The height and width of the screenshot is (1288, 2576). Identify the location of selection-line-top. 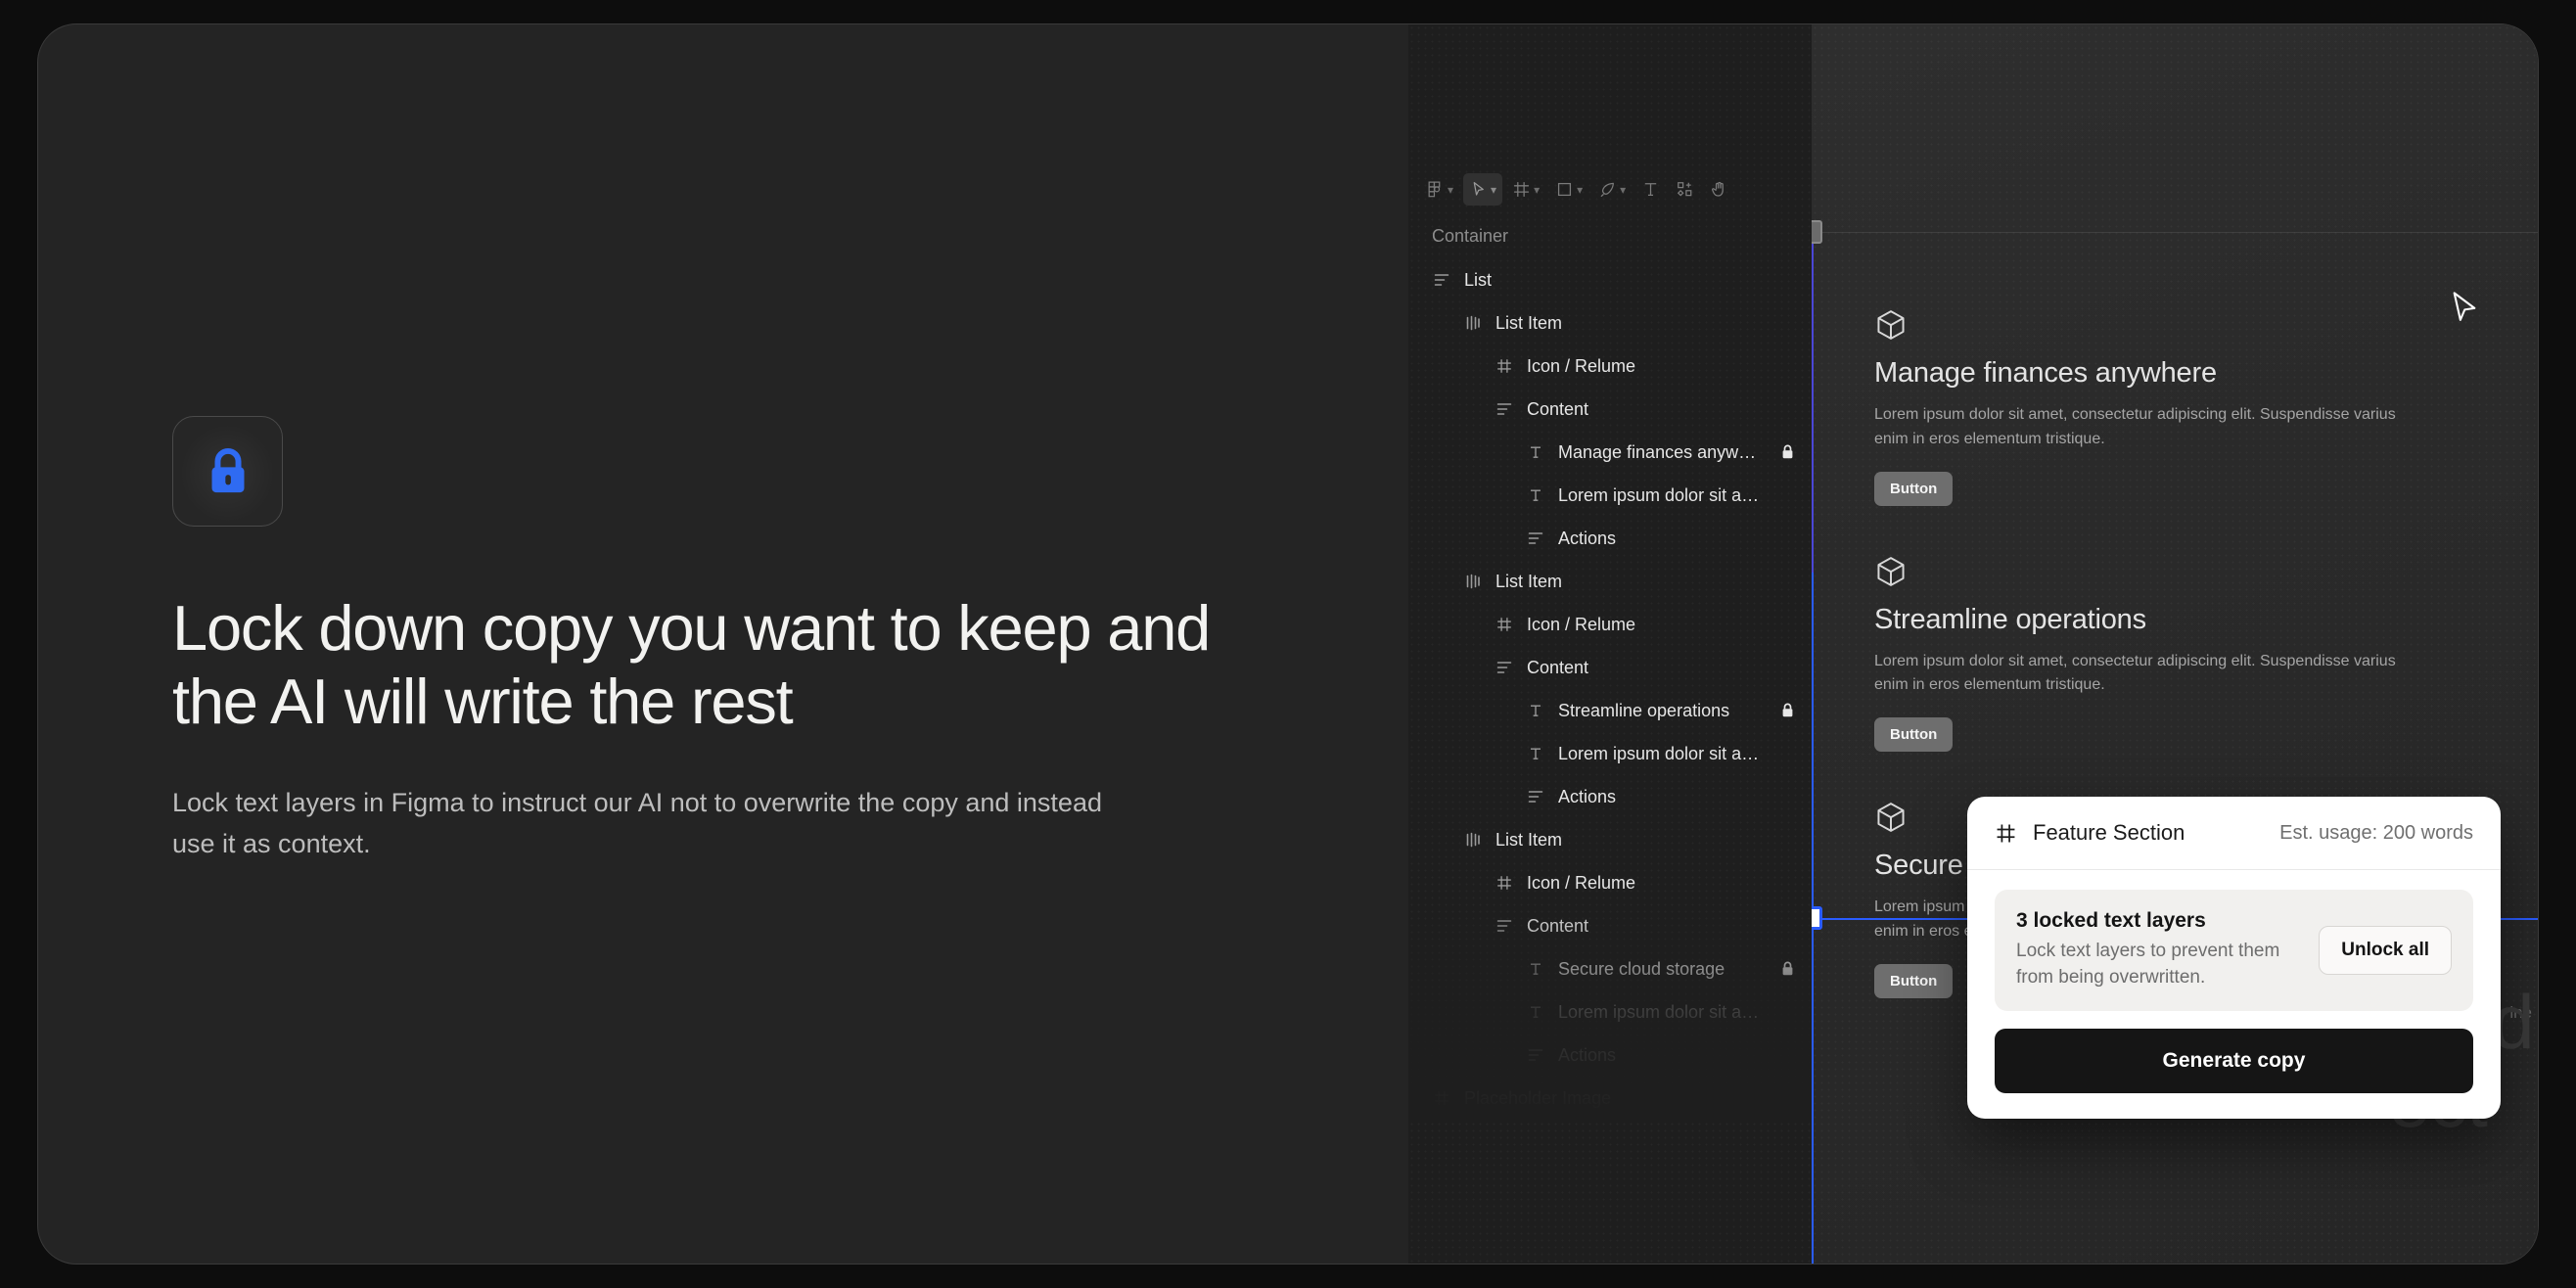
(2175, 232).